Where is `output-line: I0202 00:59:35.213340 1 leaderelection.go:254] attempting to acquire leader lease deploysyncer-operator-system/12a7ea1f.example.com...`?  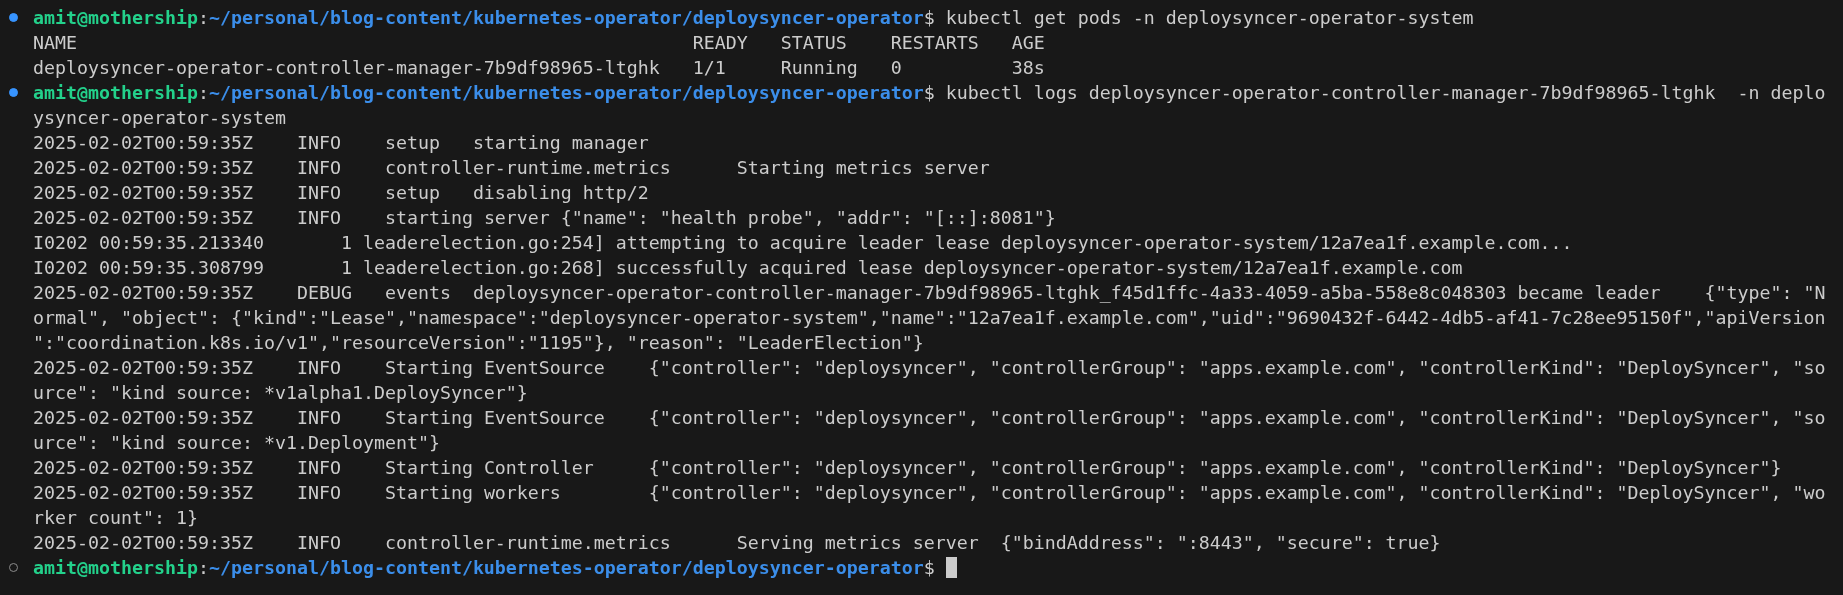 output-line: I0202 00:59:35.213340 1 leaderelection.go:254] attempting to acquire leader lease deploysyncer-operator-system/12a7ea1f.example.com... is located at coordinates (803, 242).